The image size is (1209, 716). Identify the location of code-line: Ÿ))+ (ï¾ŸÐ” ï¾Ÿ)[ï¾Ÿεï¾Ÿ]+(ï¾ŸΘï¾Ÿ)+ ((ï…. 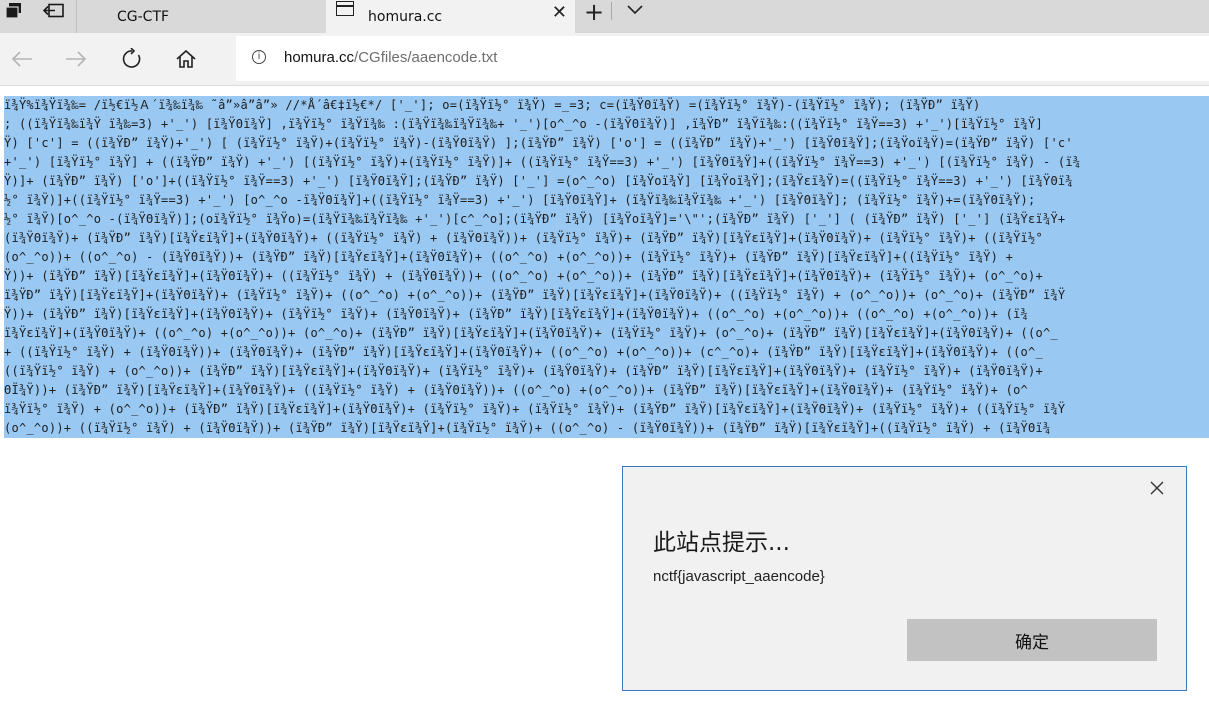
(606, 276).